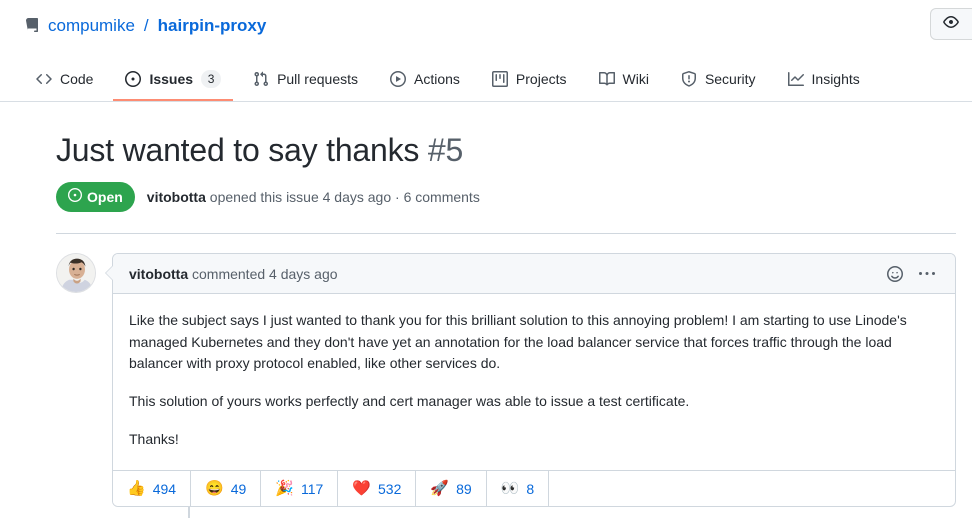 This screenshot has width=972, height=518. Describe the element at coordinates (445, 150) in the screenshot. I see `issue-number: #5` at that location.